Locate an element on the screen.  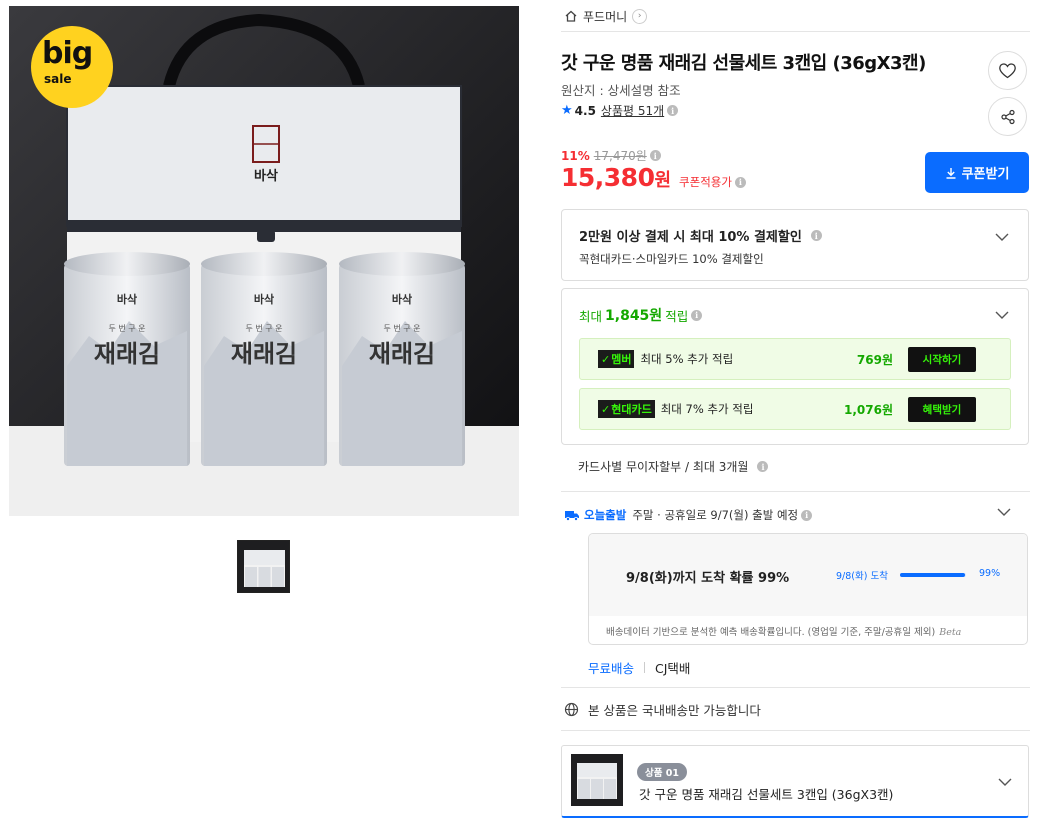
today-dispatch-badge: 오늘출발 is located at coordinates (605, 515).